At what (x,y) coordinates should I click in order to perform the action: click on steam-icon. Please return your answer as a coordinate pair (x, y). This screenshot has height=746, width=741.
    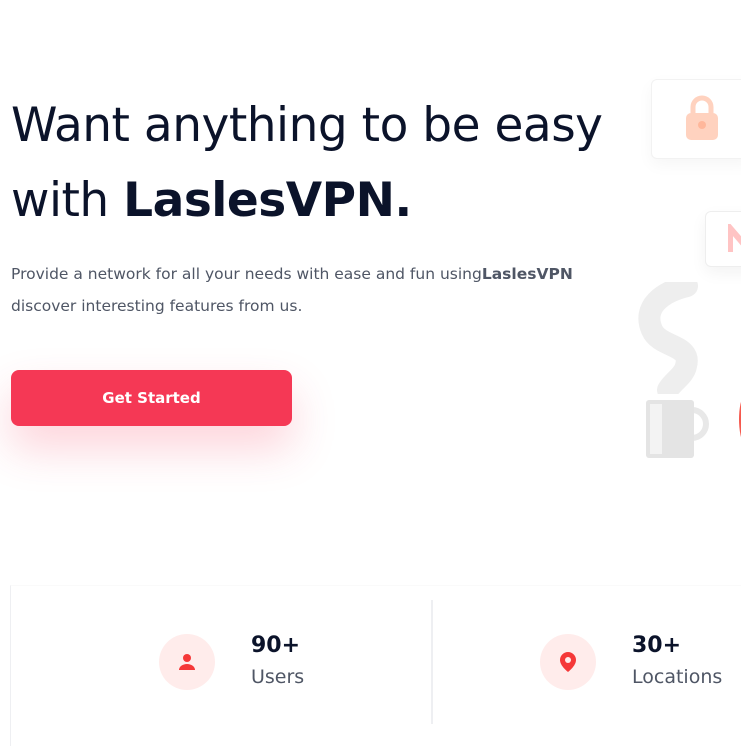
    Looking at the image, I should click on (668, 338).